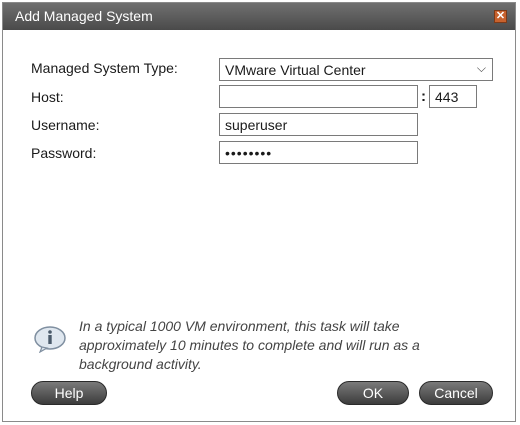  Describe the element at coordinates (453, 96) in the screenshot. I see `port-input: 443` at that location.